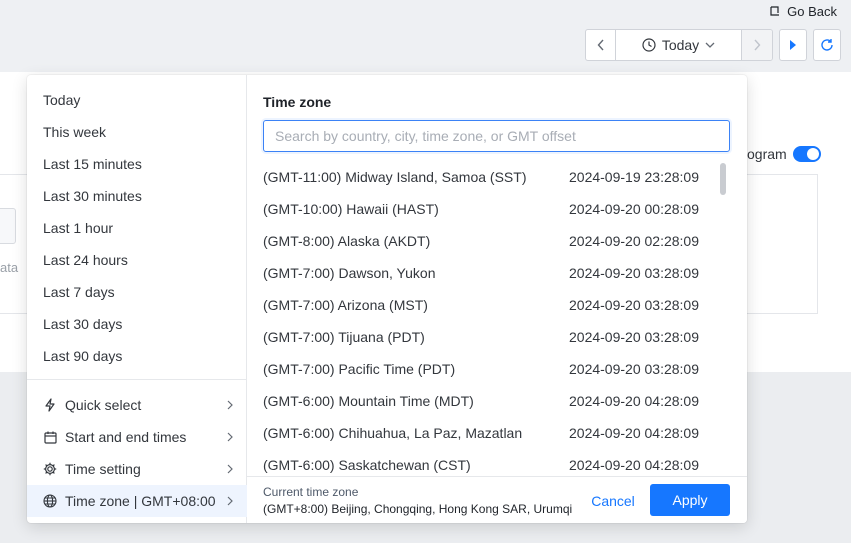 The image size is (851, 543). What do you see at coordinates (812, 11) in the screenshot?
I see `go-back-label: Go Back` at bounding box center [812, 11].